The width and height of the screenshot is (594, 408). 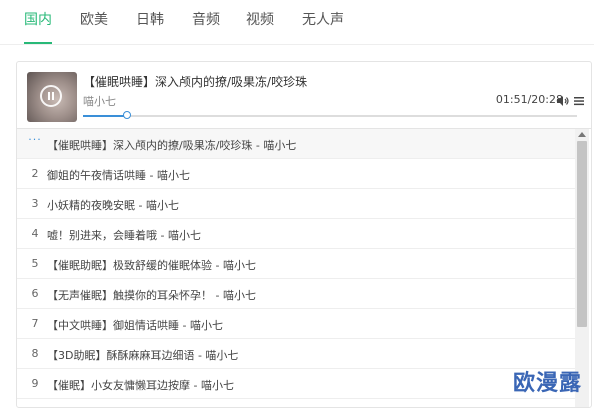 I want to click on pause-icon-bar, so click(x=53, y=96).